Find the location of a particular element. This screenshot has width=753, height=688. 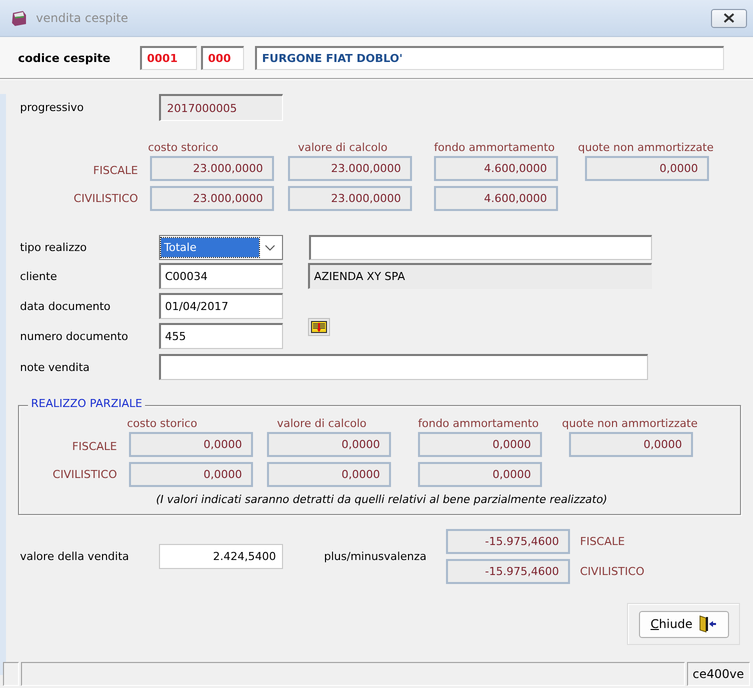

close-icon is located at coordinates (729, 18).